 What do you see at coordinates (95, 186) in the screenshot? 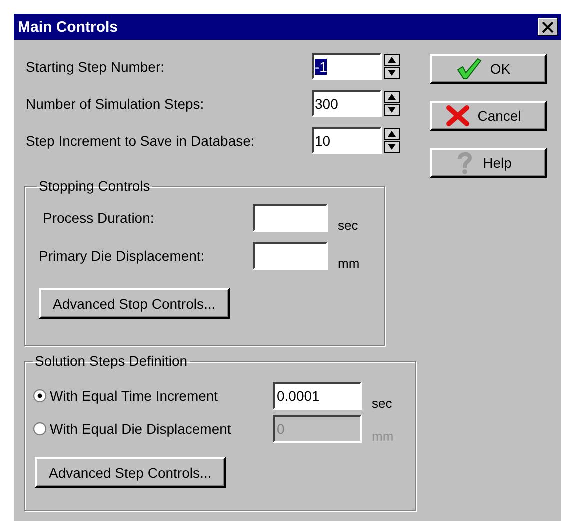
I see `group-title: Stopping Controls` at bounding box center [95, 186].